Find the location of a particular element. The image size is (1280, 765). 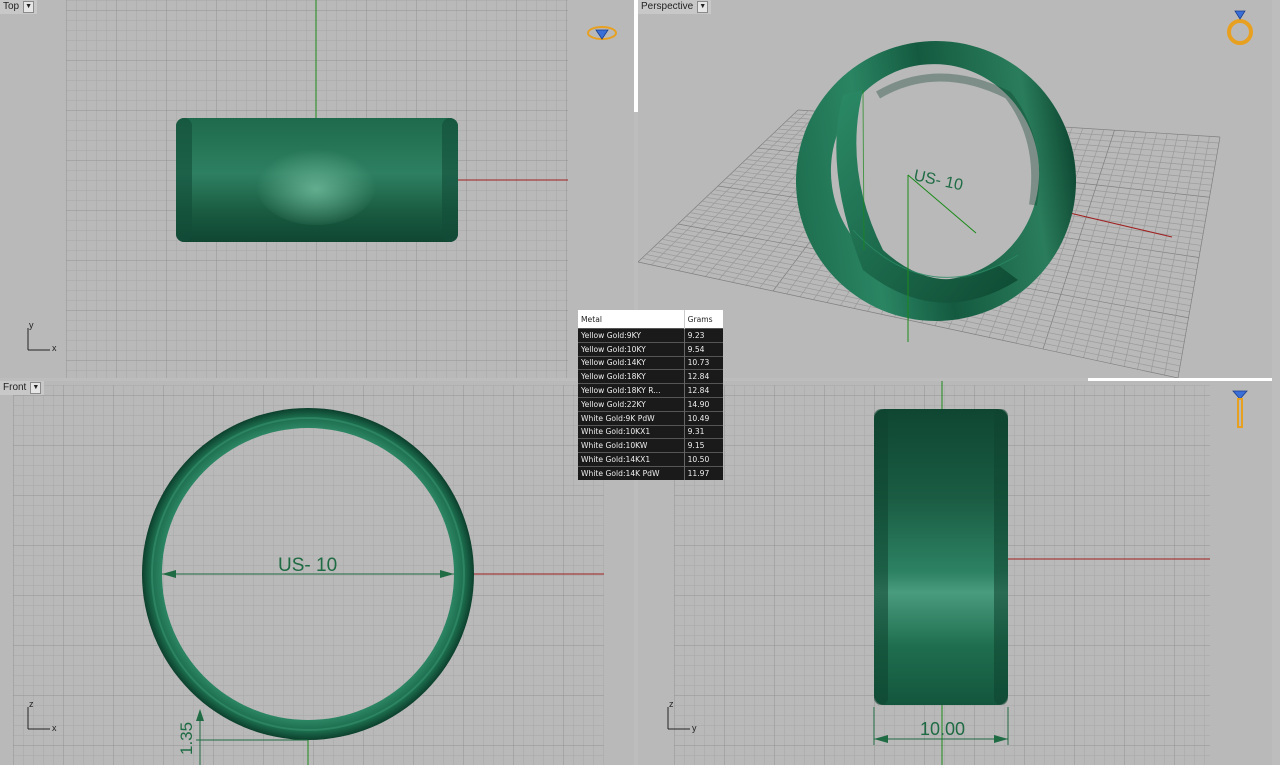

metal-cell: Yellow Gold:9KY is located at coordinates (631, 335).